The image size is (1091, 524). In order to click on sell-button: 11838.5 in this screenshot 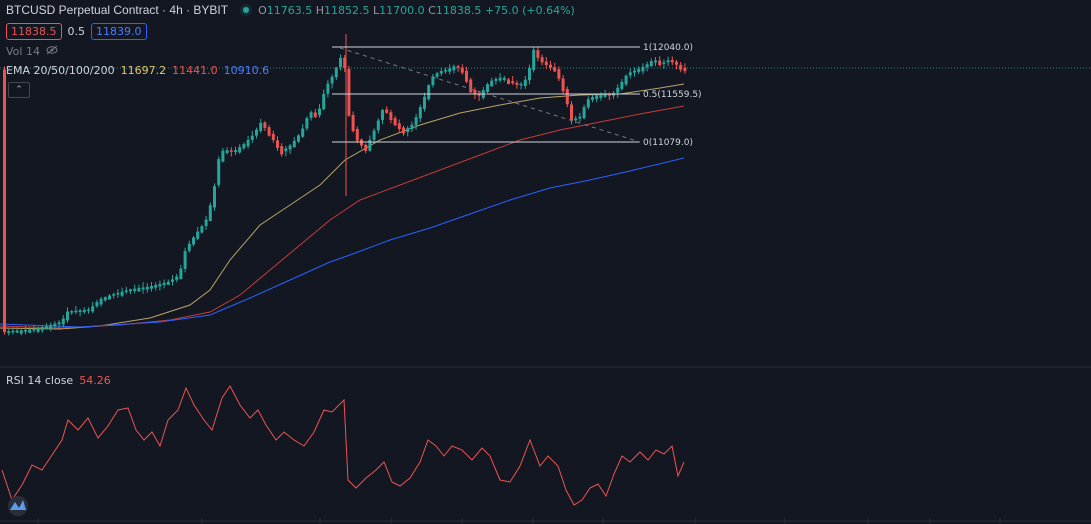, I will do `click(34, 31)`.